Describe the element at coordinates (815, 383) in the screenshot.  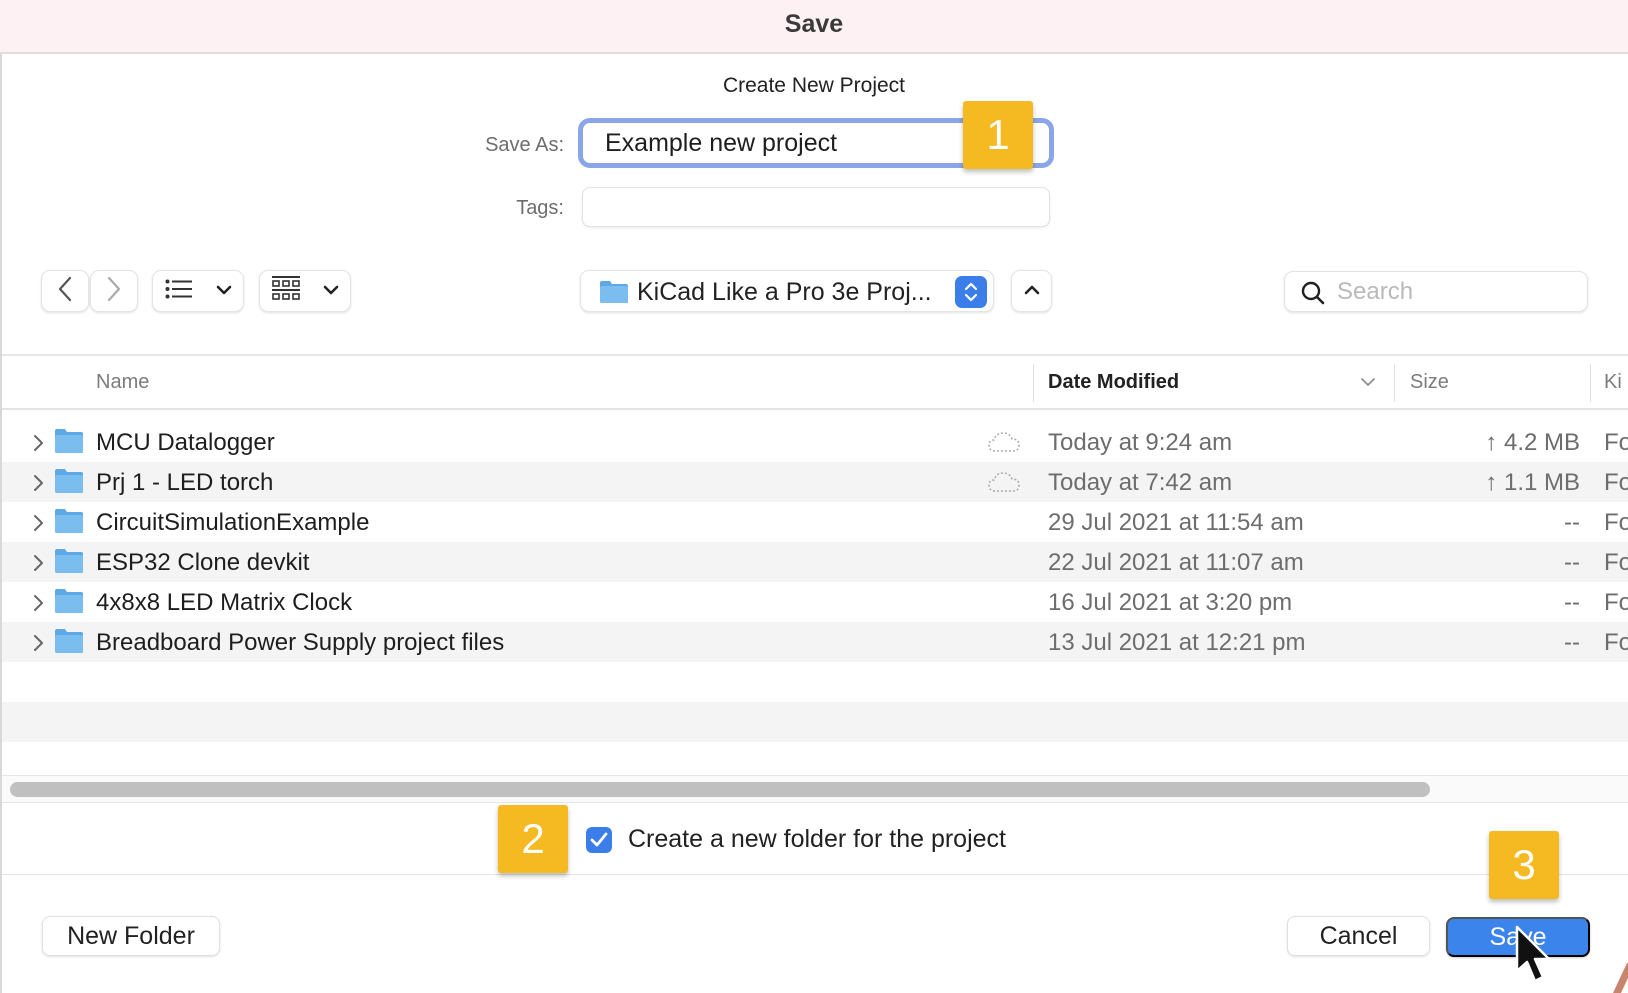
I see `column-header: Name Date Modified Size Ki` at that location.